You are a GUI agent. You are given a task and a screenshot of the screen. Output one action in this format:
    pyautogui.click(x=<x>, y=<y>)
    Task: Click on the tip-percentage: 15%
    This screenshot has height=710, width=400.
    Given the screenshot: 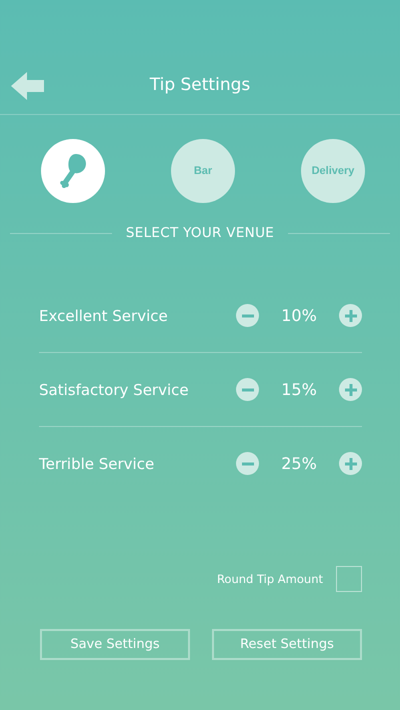 What is the action you would take?
    pyautogui.click(x=299, y=389)
    